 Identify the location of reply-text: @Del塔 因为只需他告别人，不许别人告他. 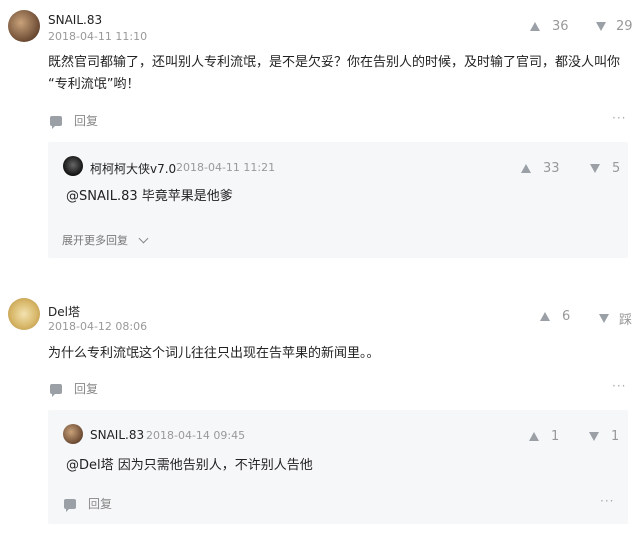
(189, 465).